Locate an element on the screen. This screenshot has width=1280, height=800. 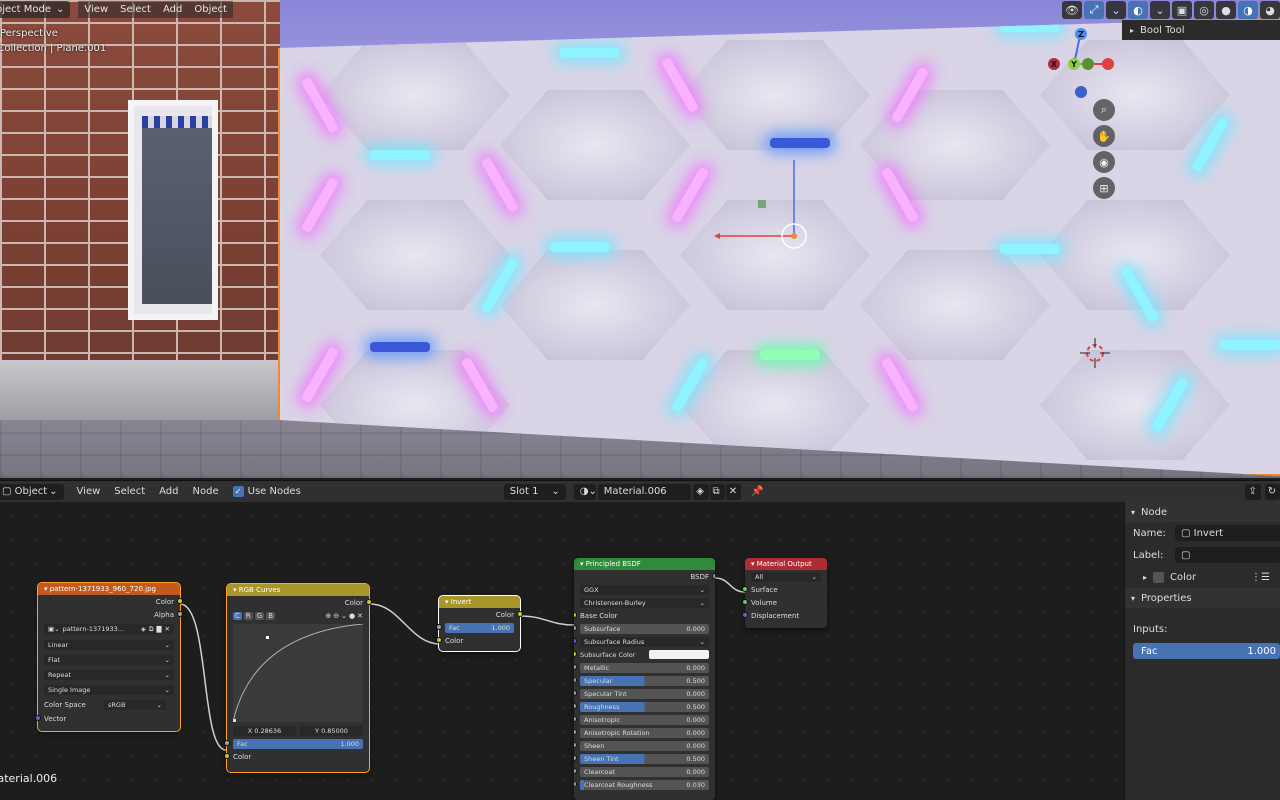
drag-handle-icon: ⋮☰ is located at coordinates (1260, 577).